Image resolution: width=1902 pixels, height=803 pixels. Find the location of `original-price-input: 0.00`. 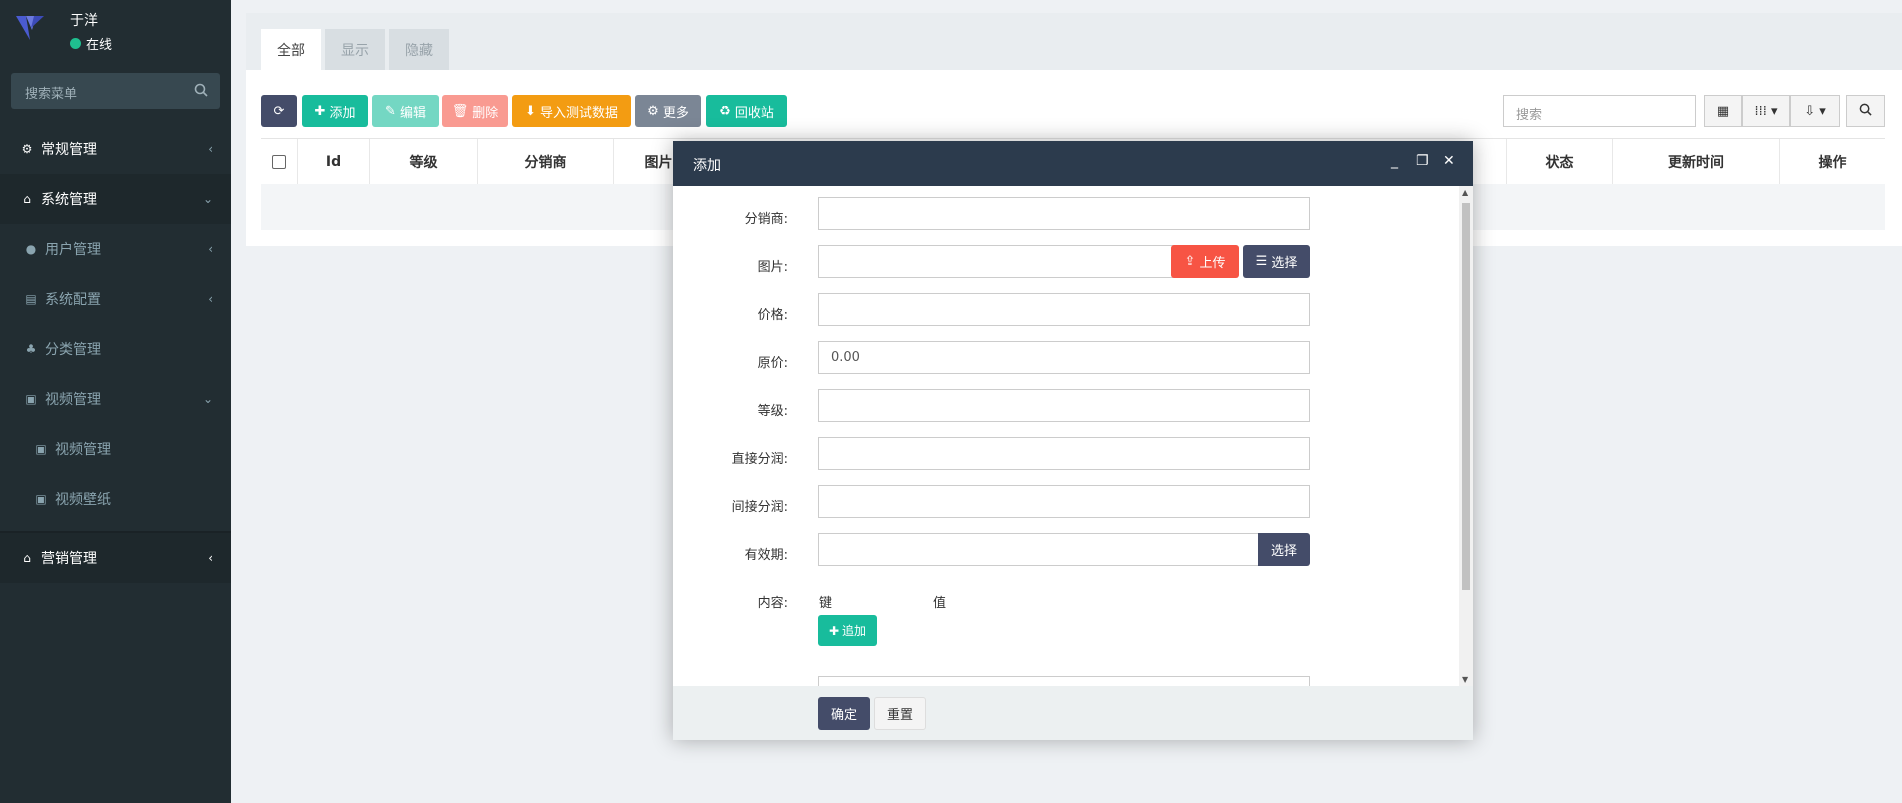

original-price-input: 0.00 is located at coordinates (1064, 357).